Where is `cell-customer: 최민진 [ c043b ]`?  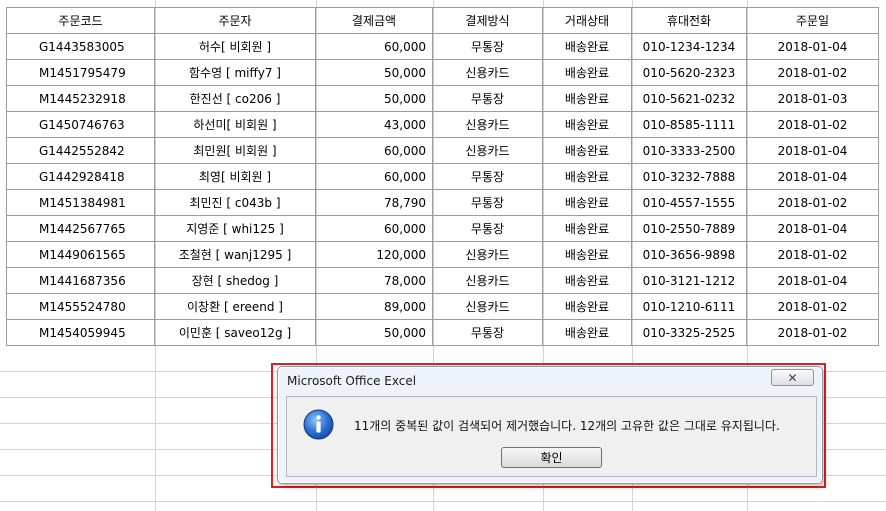 cell-customer: 최민진 [ c043b ] is located at coordinates (235, 202).